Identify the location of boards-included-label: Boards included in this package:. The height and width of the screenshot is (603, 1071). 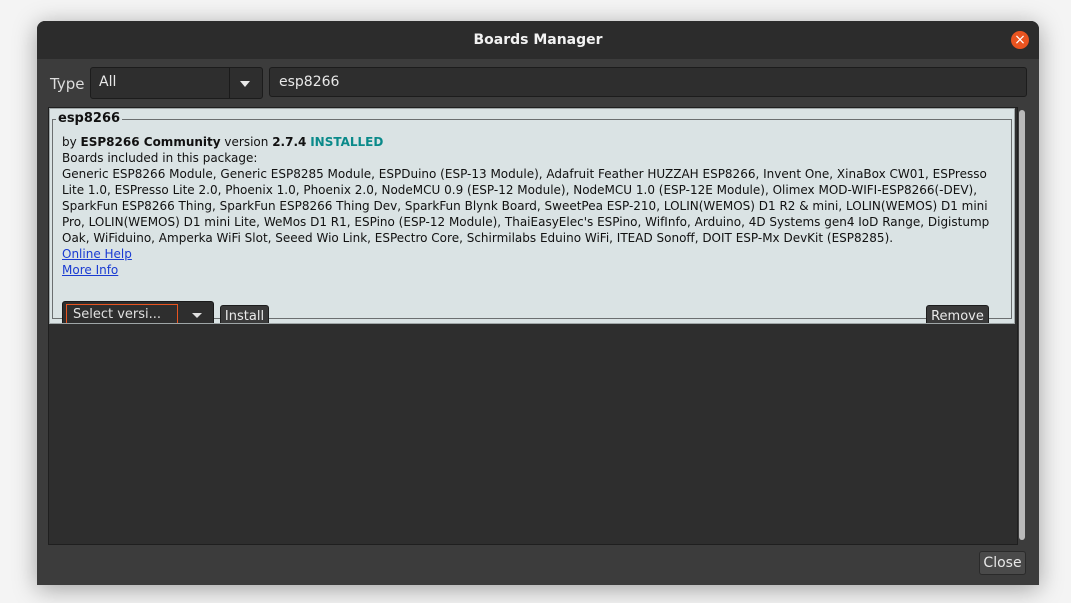
(160, 158).